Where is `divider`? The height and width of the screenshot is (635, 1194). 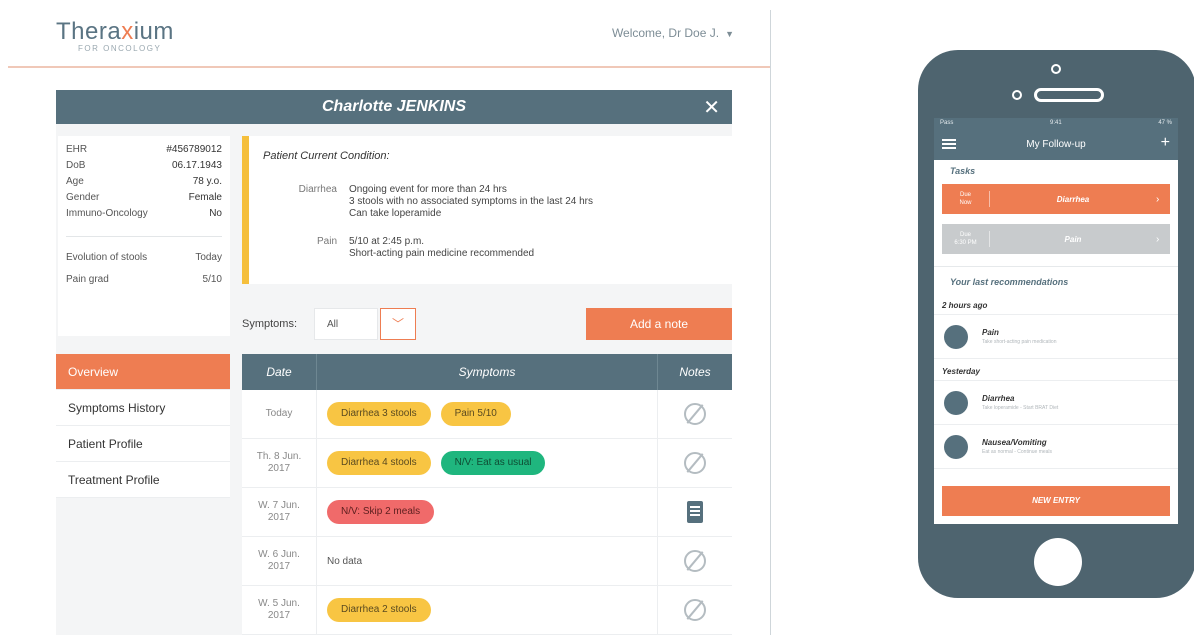 divider is located at coordinates (144, 236).